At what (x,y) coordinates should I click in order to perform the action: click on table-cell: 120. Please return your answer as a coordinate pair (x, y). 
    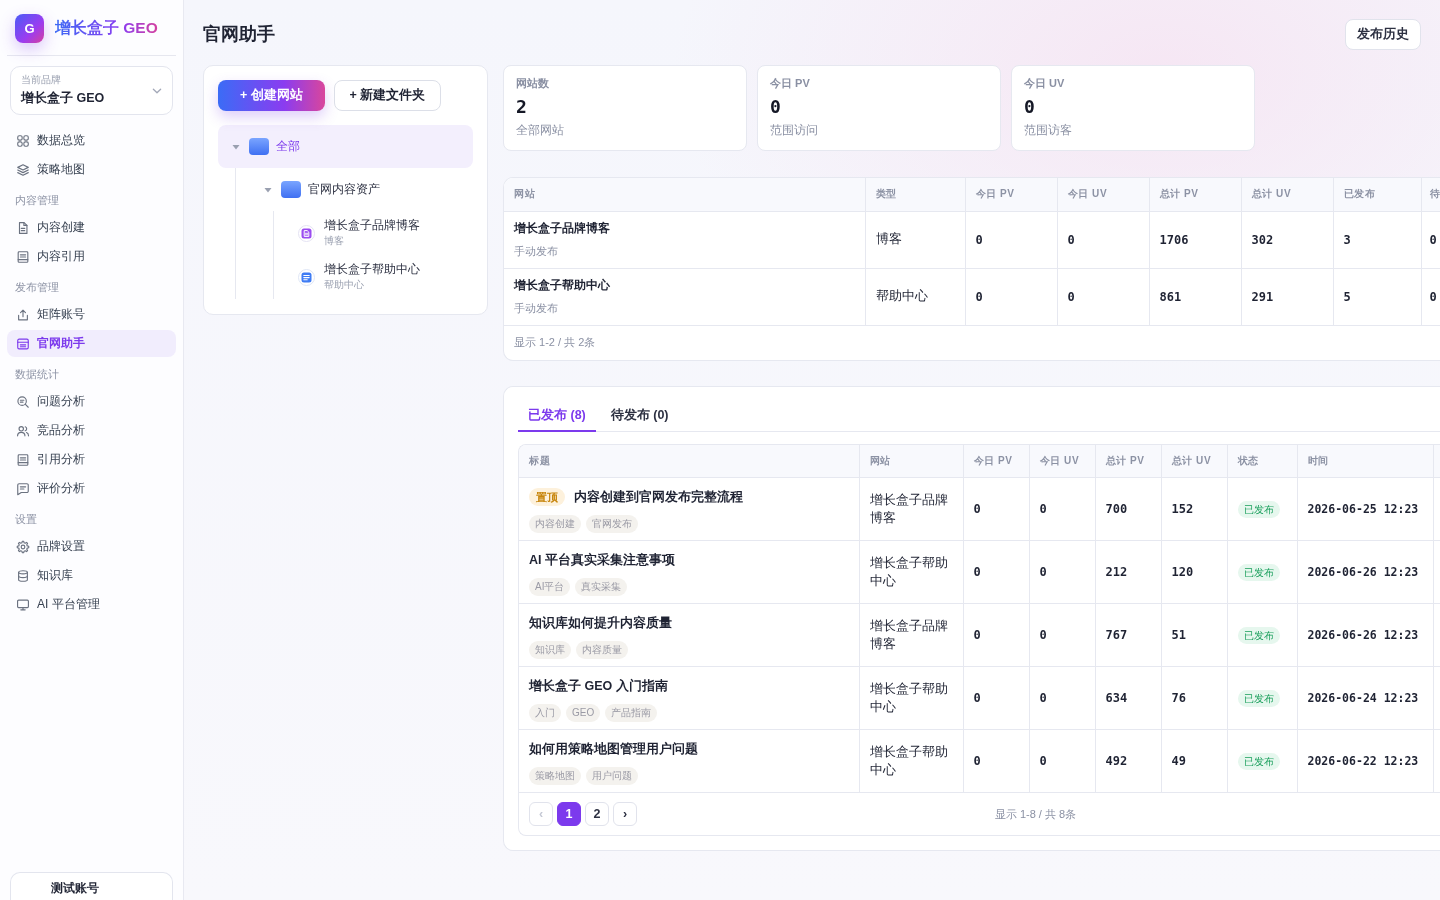
    Looking at the image, I should click on (1194, 572).